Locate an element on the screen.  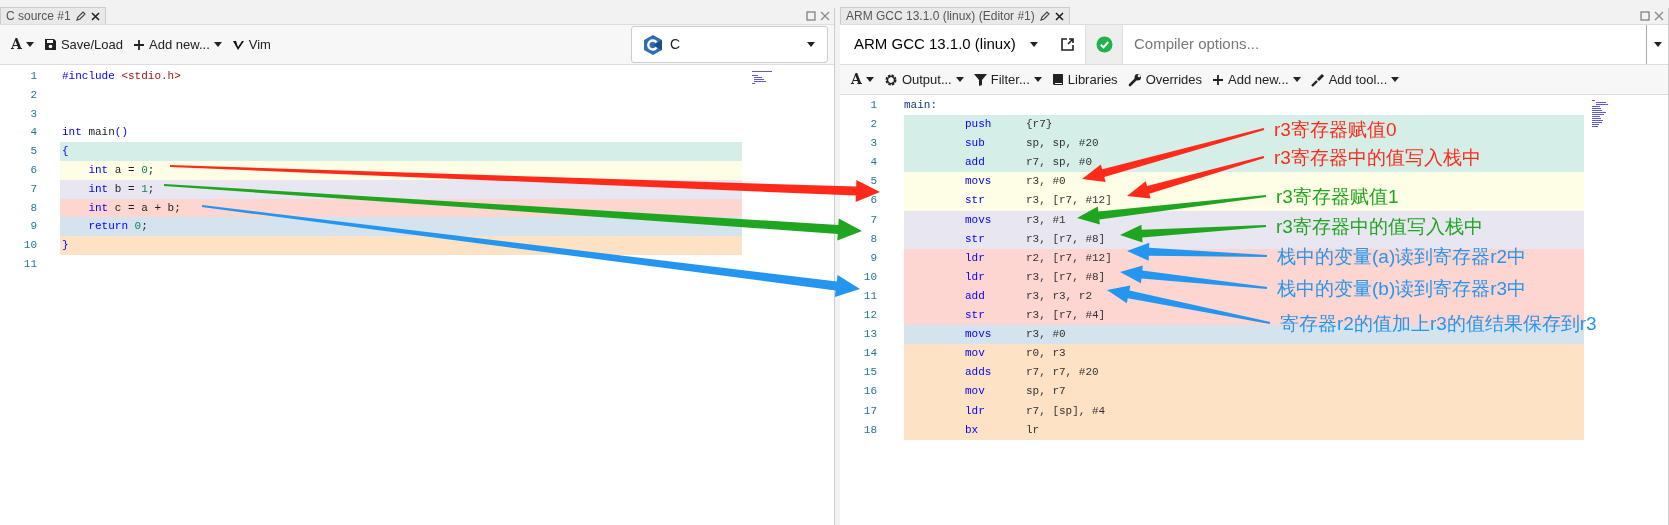
line-number: 15 is located at coordinates (869, 373).